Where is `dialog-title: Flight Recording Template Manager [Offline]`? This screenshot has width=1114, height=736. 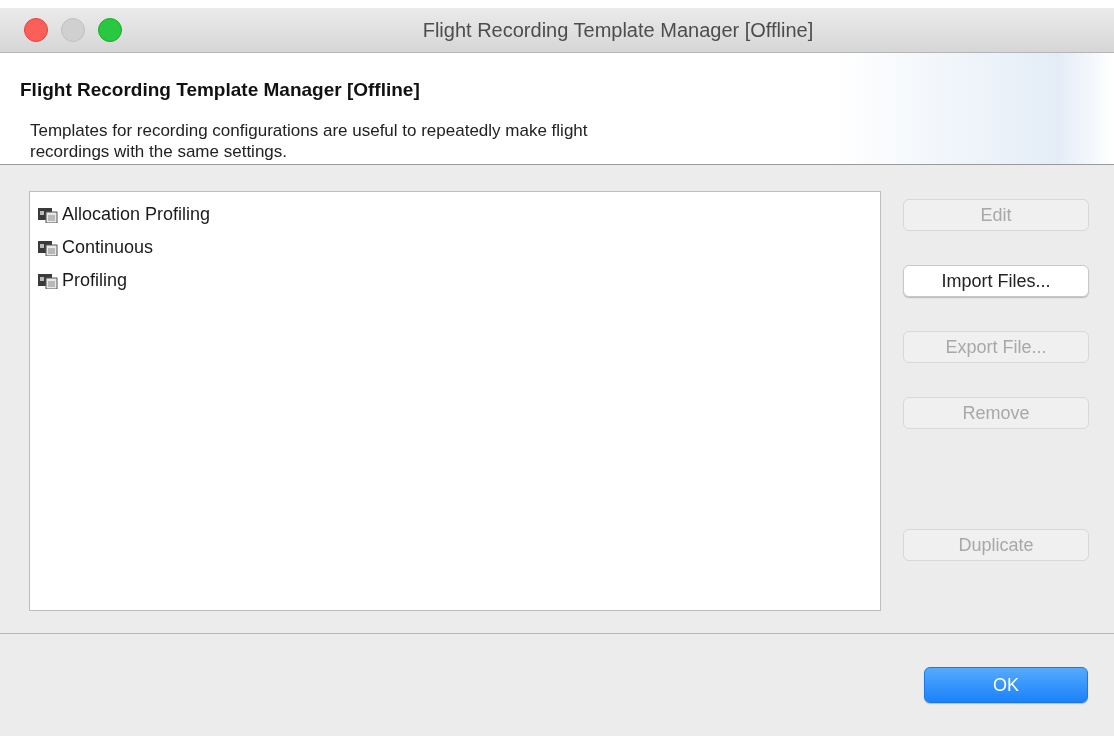 dialog-title: Flight Recording Template Manager [Offline] is located at coordinates (220, 90).